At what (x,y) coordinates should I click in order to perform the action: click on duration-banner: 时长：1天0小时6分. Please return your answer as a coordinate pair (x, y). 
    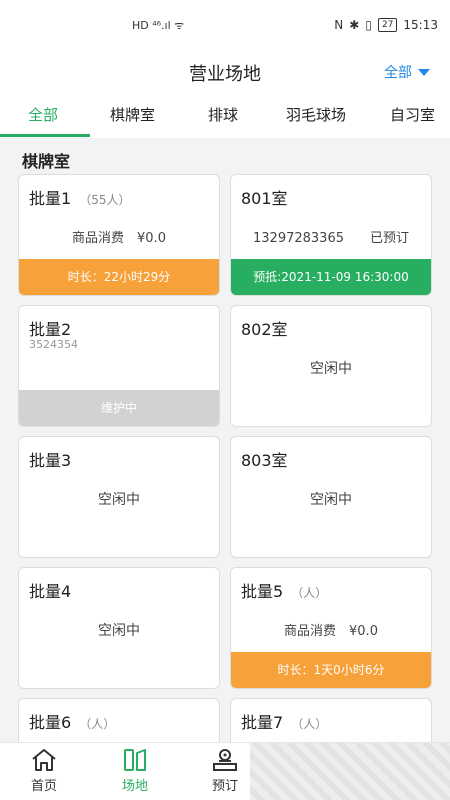
    Looking at the image, I should click on (331, 670).